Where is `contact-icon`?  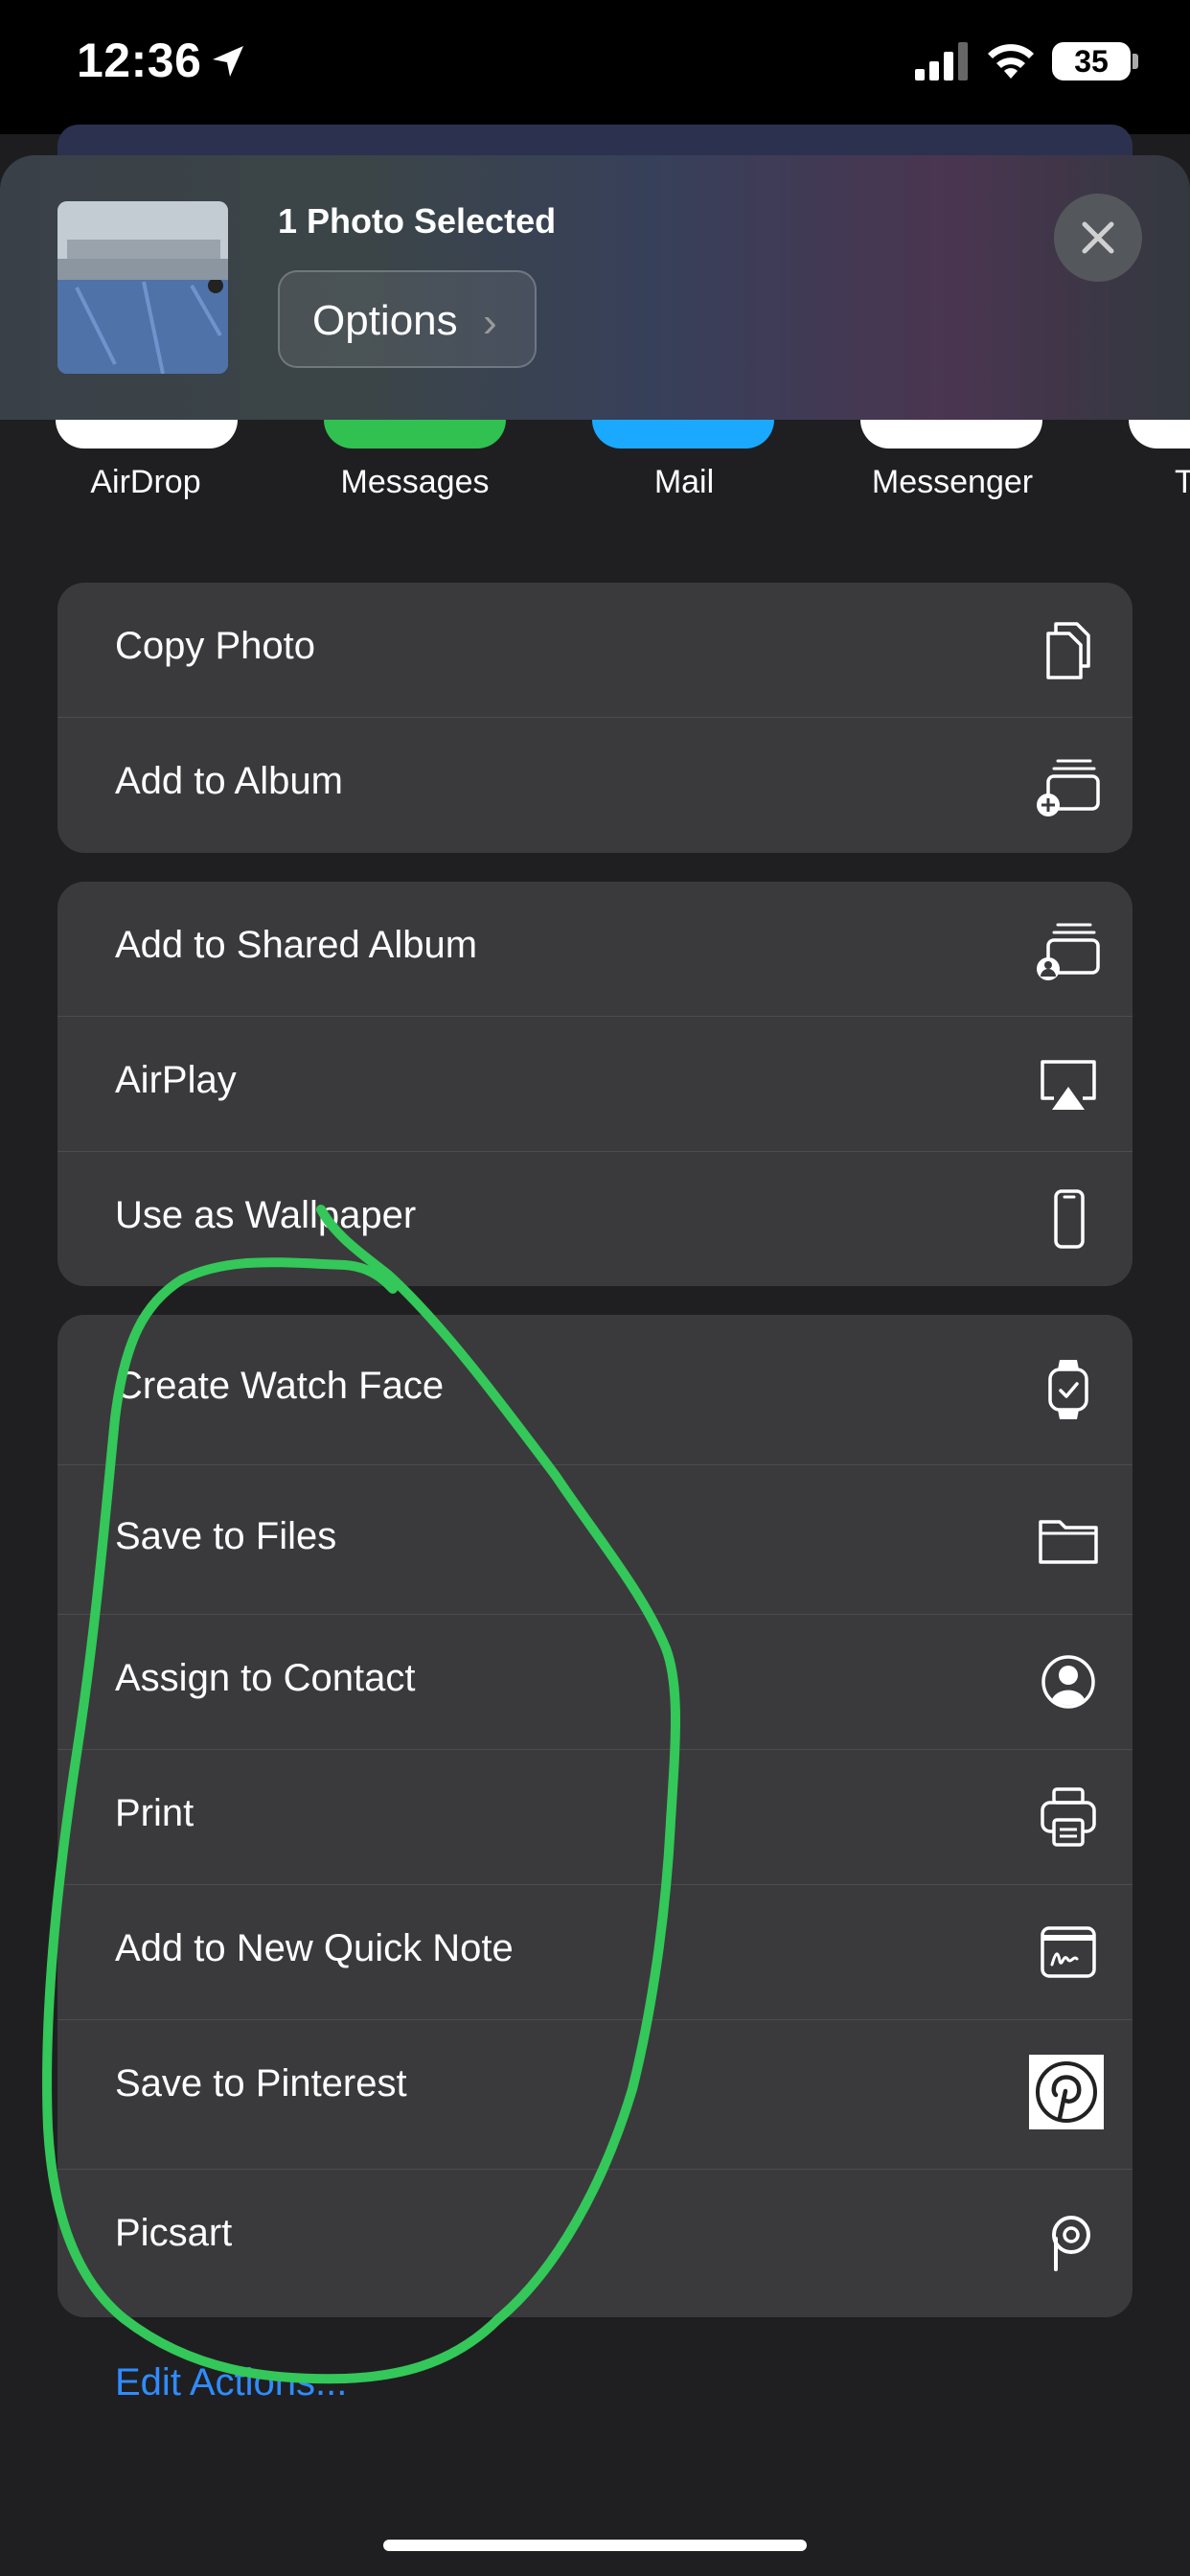
contact-icon is located at coordinates (1068, 1682).